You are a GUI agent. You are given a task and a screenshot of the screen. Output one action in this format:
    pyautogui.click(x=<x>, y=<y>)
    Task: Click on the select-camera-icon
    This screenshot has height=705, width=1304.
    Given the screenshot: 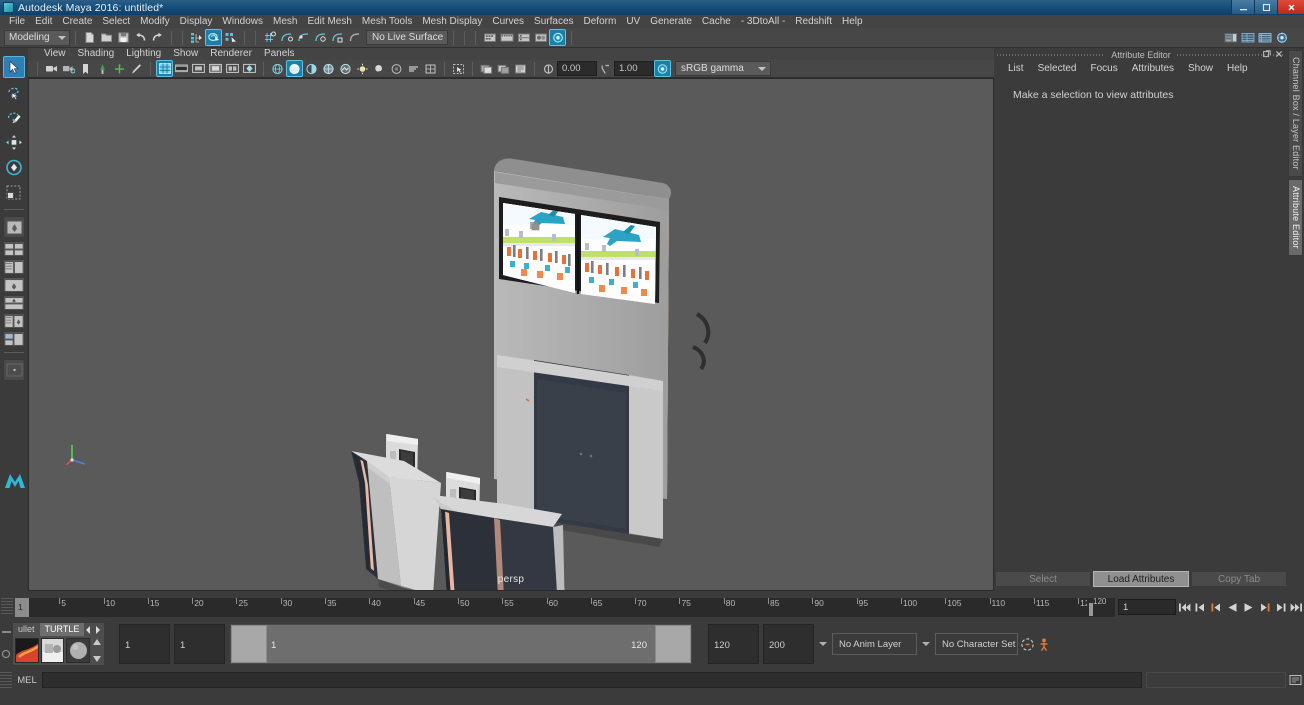 What is the action you would take?
    pyautogui.click(x=51, y=68)
    